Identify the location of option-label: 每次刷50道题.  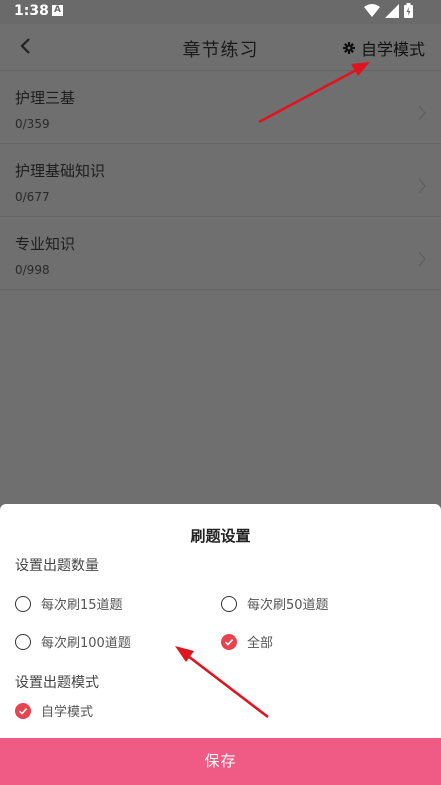
(288, 605).